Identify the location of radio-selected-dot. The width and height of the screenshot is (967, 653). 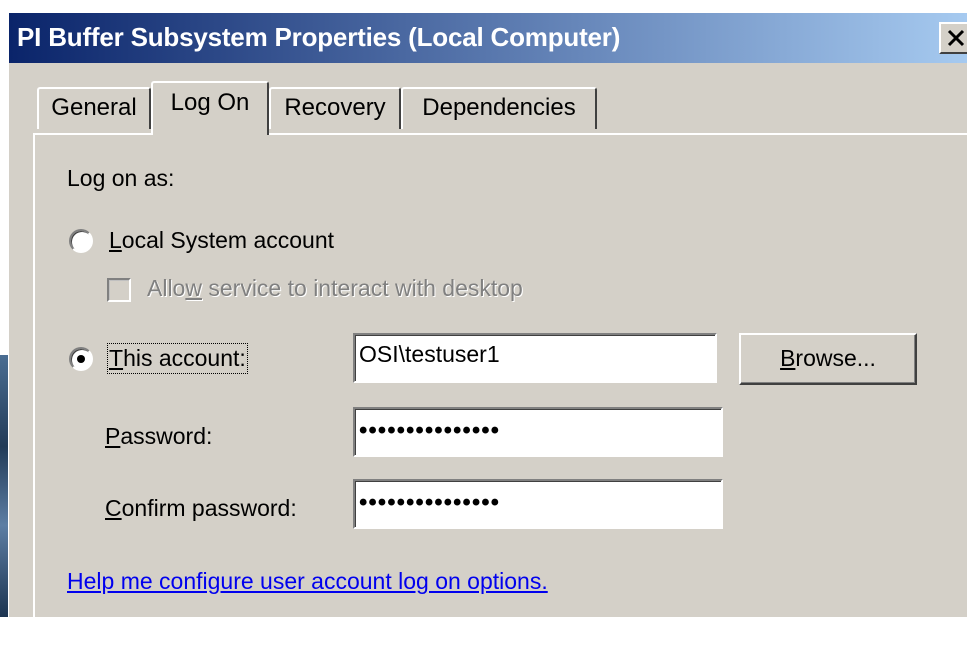
(81, 359).